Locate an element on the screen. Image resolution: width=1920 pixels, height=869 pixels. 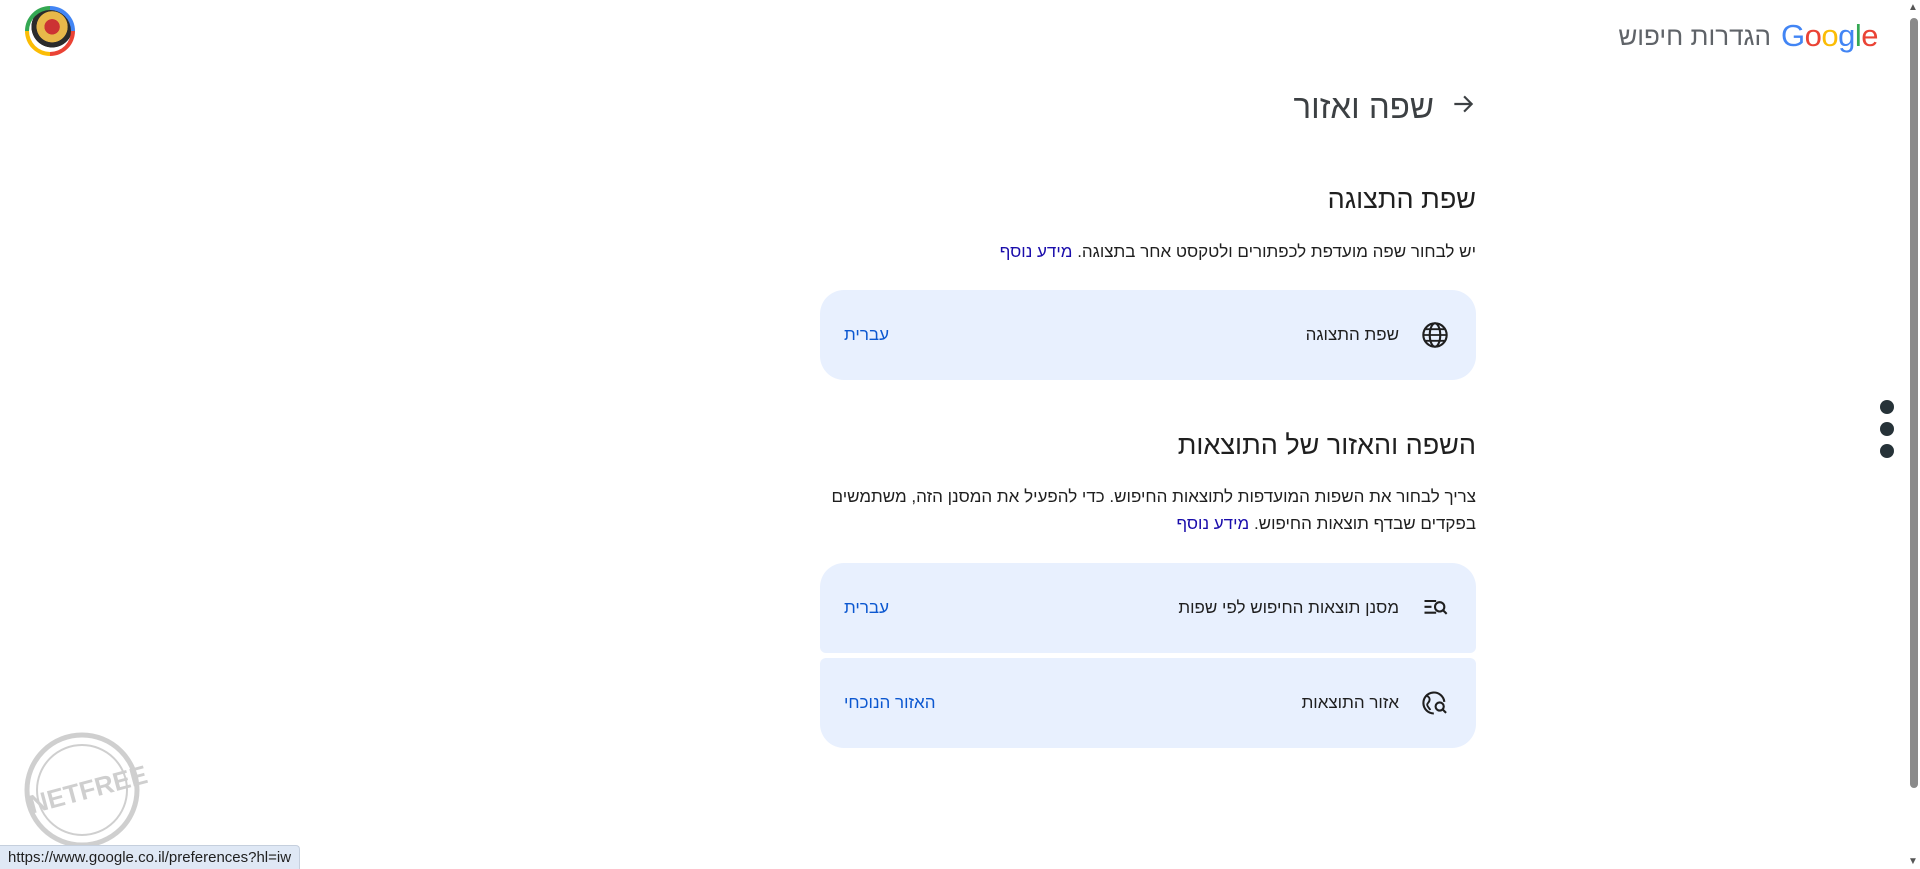
results-region-card: אזור התוצאות האזור הנוכחי is located at coordinates (1148, 703).